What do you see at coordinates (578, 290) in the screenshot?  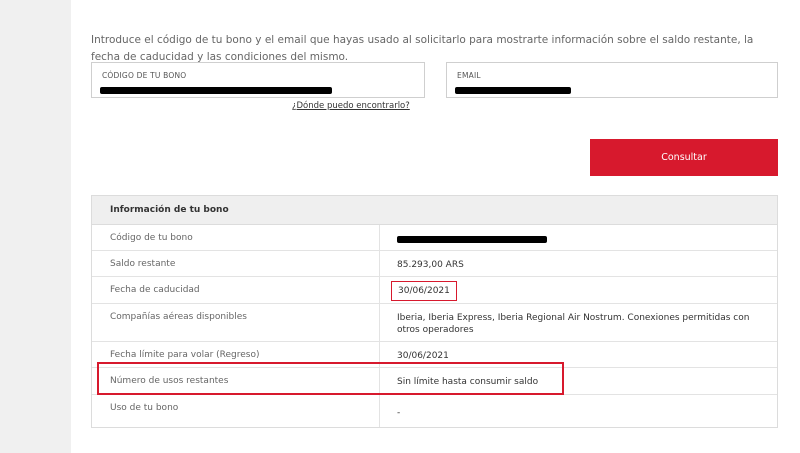 I see `row-value: 30/06/2021` at bounding box center [578, 290].